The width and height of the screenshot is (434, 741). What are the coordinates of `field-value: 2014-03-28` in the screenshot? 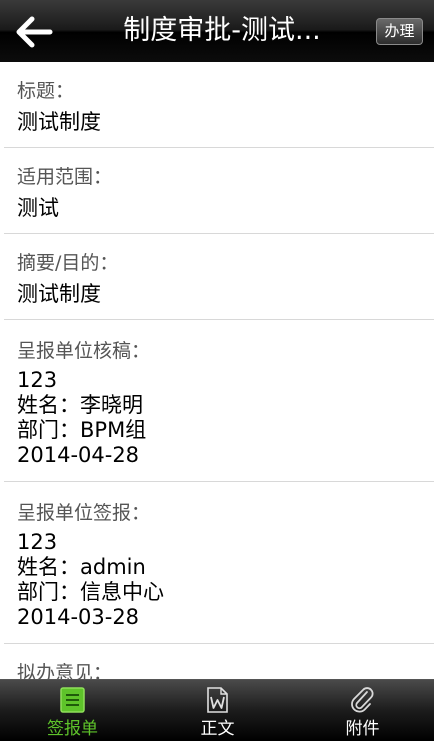 It's located at (78, 617).